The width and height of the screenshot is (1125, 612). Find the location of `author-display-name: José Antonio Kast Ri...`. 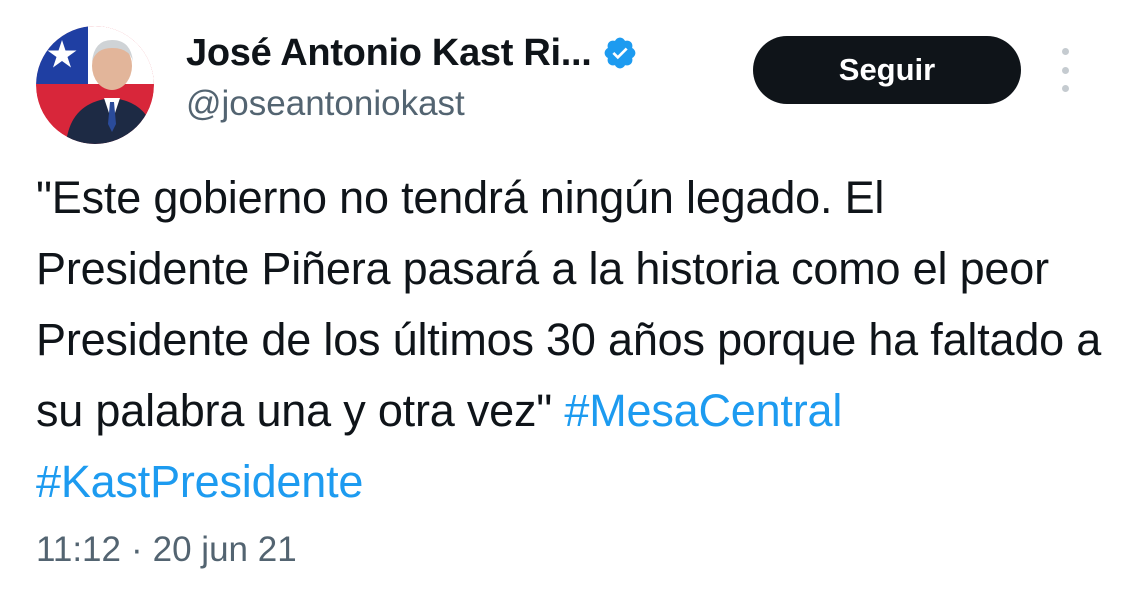

author-display-name: José Antonio Kast Ri... is located at coordinates (389, 53).